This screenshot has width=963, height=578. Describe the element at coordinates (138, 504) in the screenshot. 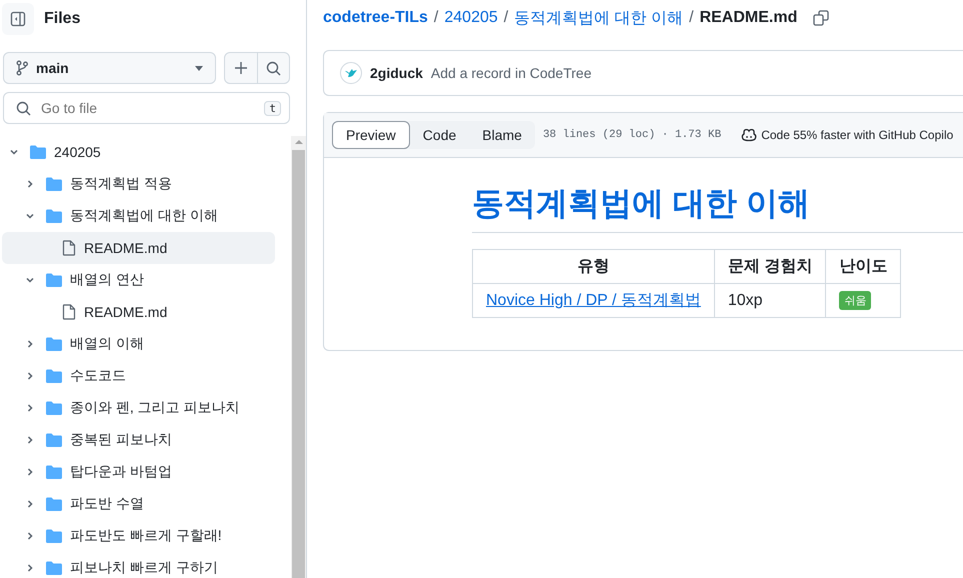

I see `folder-item: 파도반 수열` at that location.